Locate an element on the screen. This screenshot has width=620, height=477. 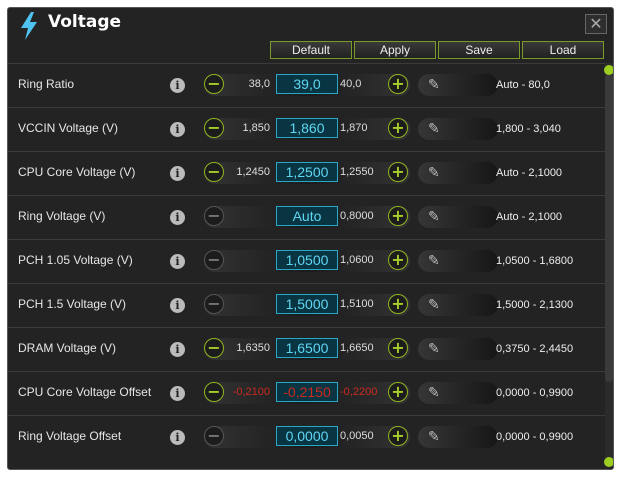
value-range: 0,3750 - 2,4450 is located at coordinates (535, 349).